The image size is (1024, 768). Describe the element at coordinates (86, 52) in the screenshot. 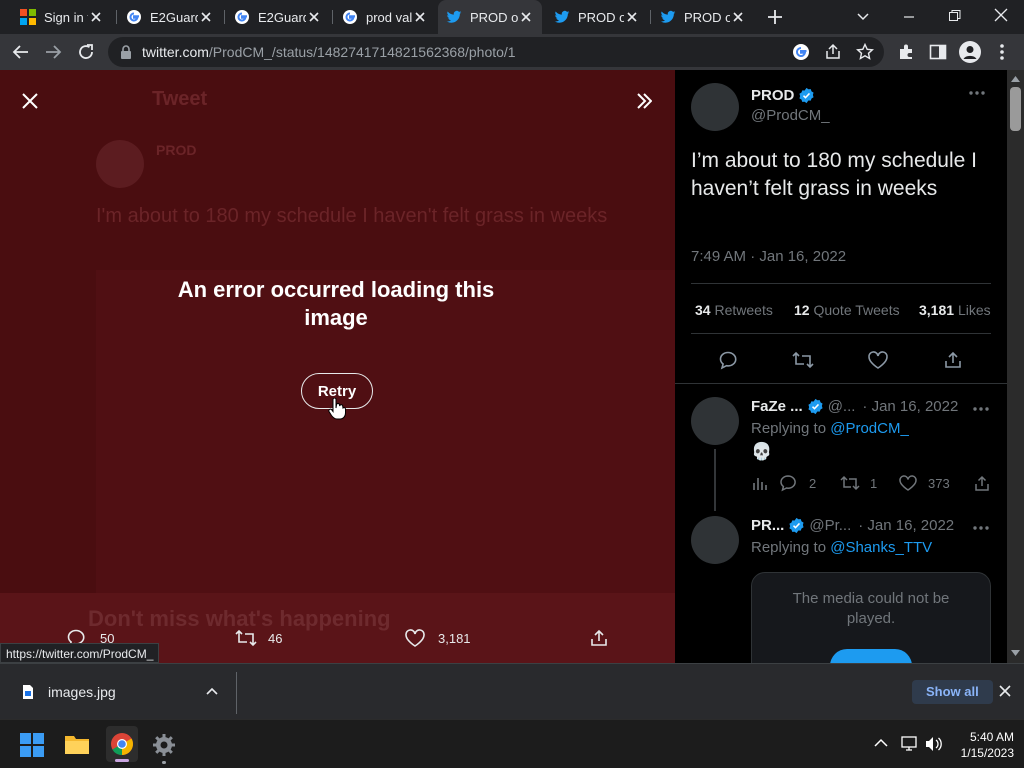

I see `reload-icon` at that location.